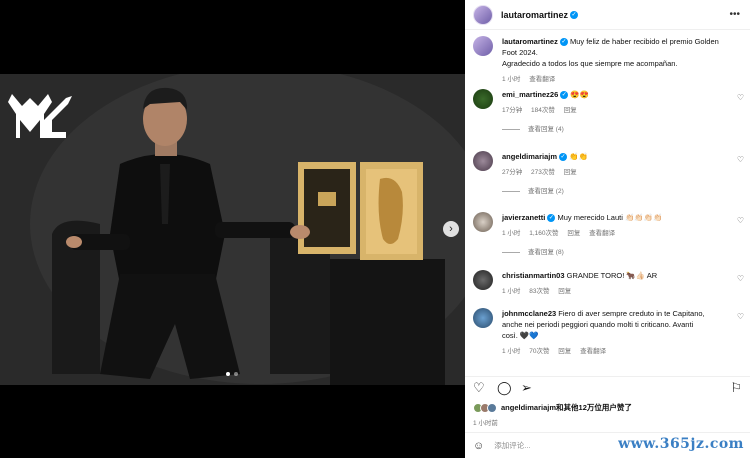  Describe the element at coordinates (523, 217) in the screenshot. I see `comment-author: javierzanetti` at that location.